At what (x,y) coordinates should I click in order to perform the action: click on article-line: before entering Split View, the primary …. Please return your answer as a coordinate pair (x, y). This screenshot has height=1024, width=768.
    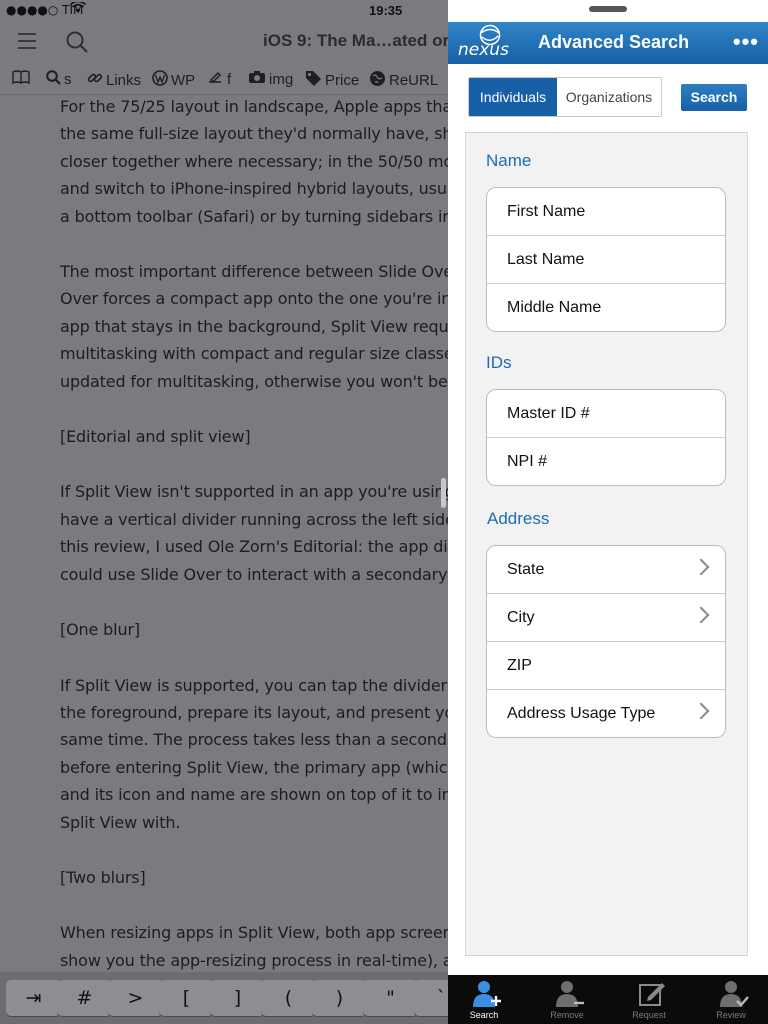
    Looking at the image, I should click on (254, 767).